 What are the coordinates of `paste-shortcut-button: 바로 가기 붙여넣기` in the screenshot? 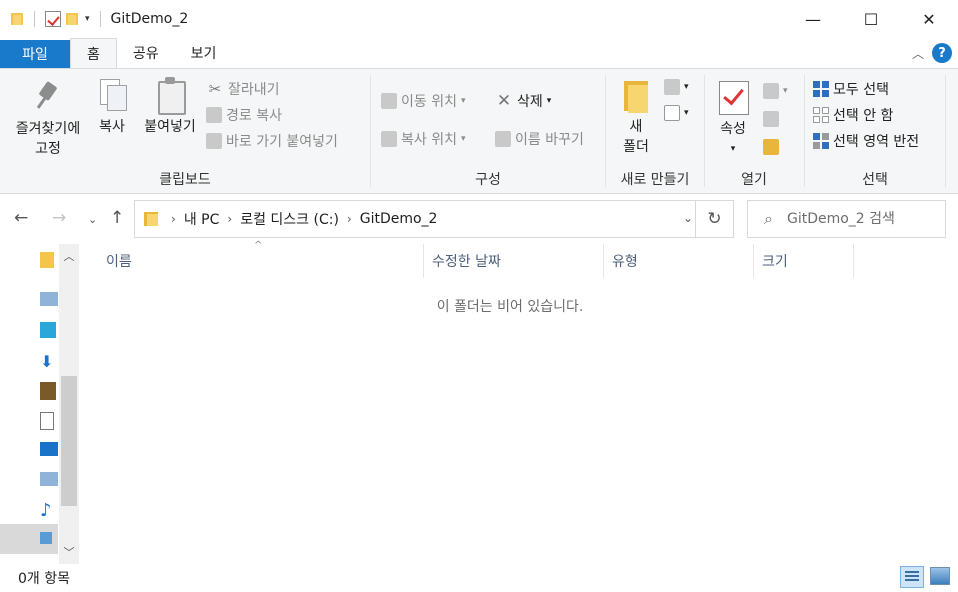 It's located at (272, 141).